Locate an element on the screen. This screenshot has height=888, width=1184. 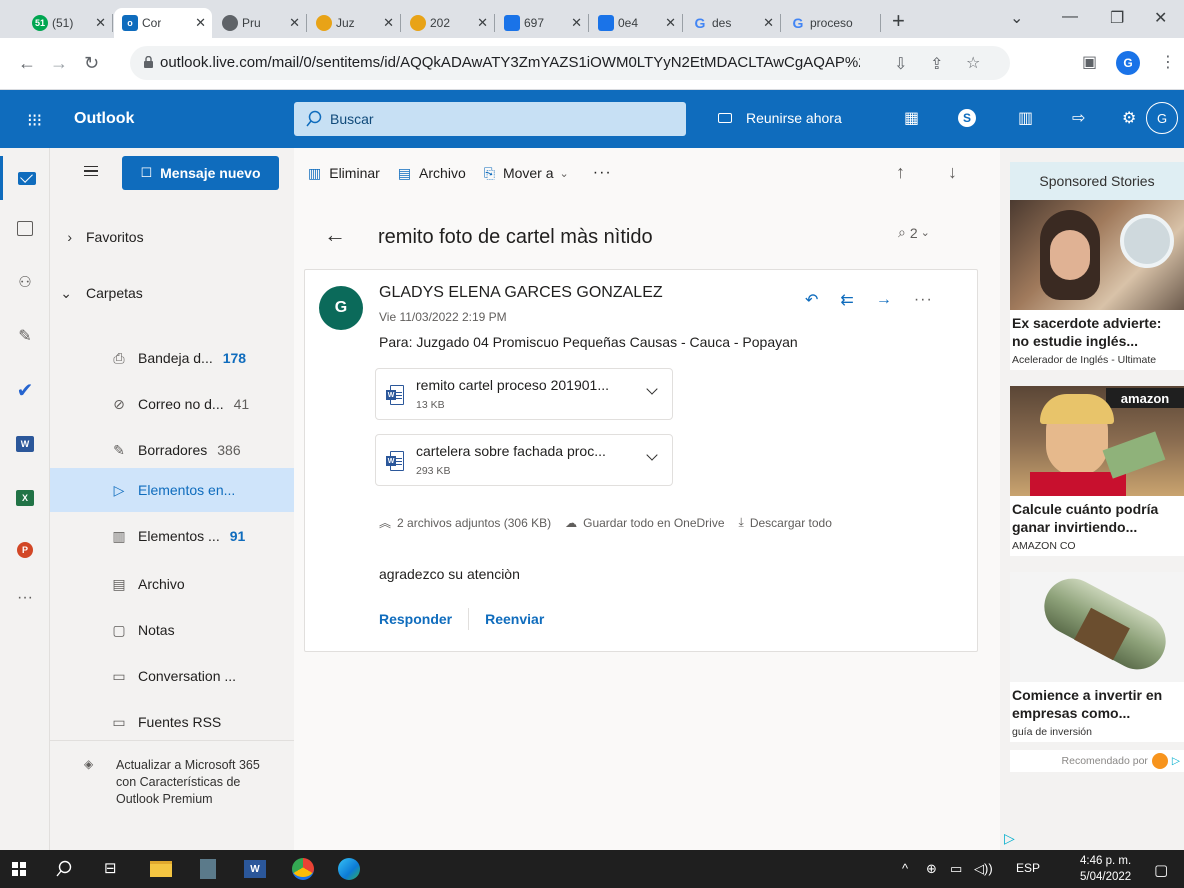
move-to-button: ⎘ Mover a ⌄ is located at coordinates (526, 173).